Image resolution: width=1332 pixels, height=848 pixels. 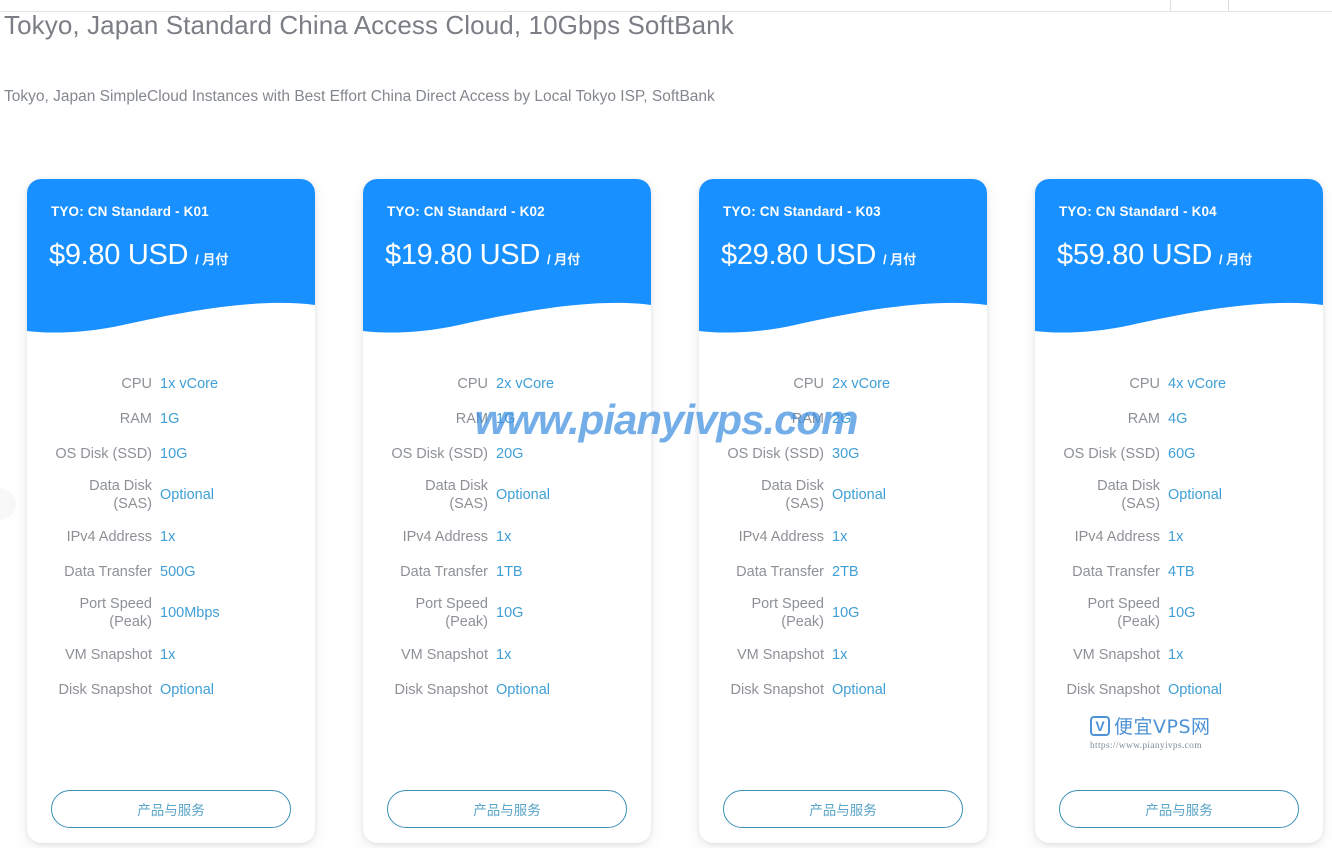 I want to click on spec-row: OS Disk (SSD) 10G, so click(x=171, y=454).